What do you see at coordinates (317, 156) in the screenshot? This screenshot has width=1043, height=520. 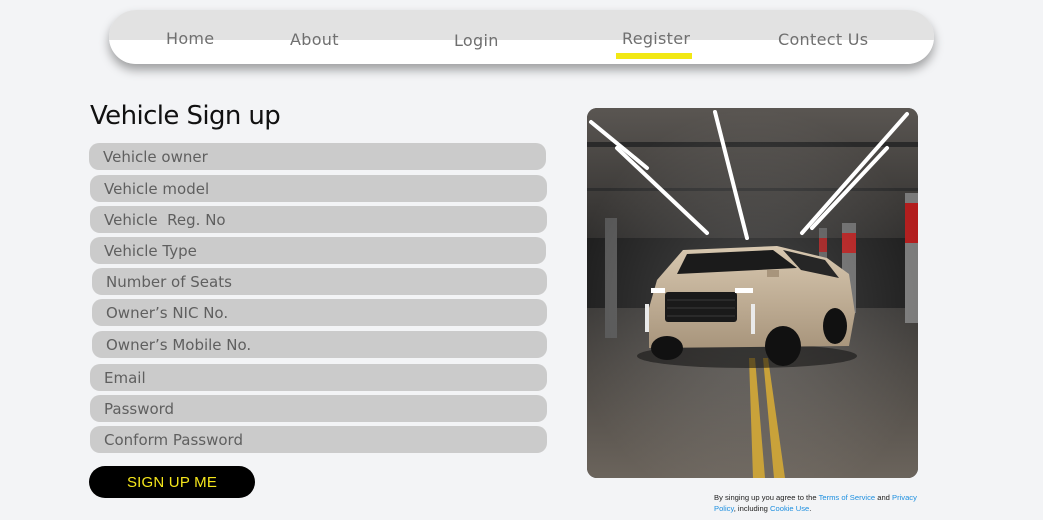 I see `vehicle-owner-field` at bounding box center [317, 156].